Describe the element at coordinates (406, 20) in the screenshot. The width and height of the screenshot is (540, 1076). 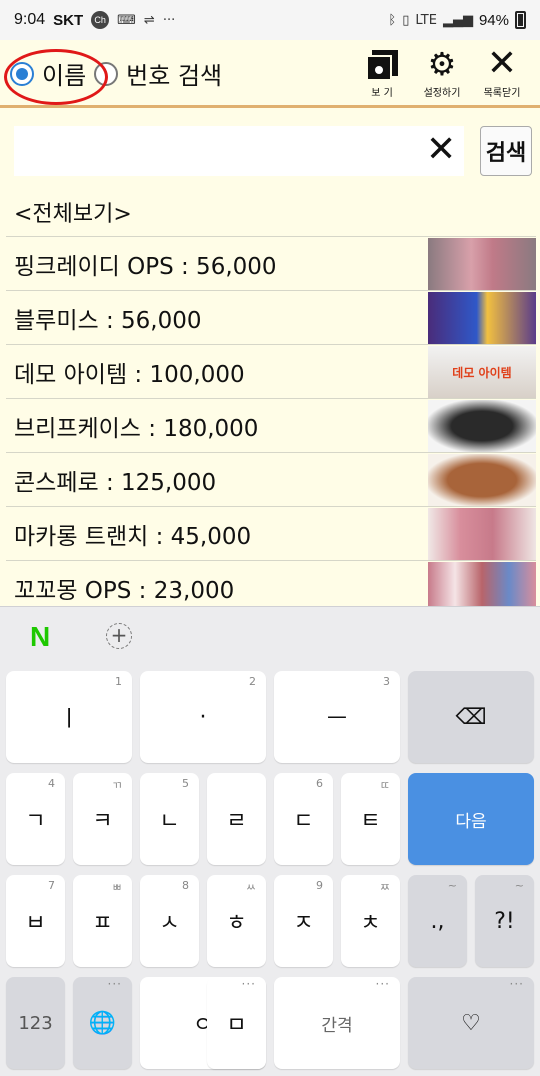
I see `vibrate-icon: ▯` at that location.